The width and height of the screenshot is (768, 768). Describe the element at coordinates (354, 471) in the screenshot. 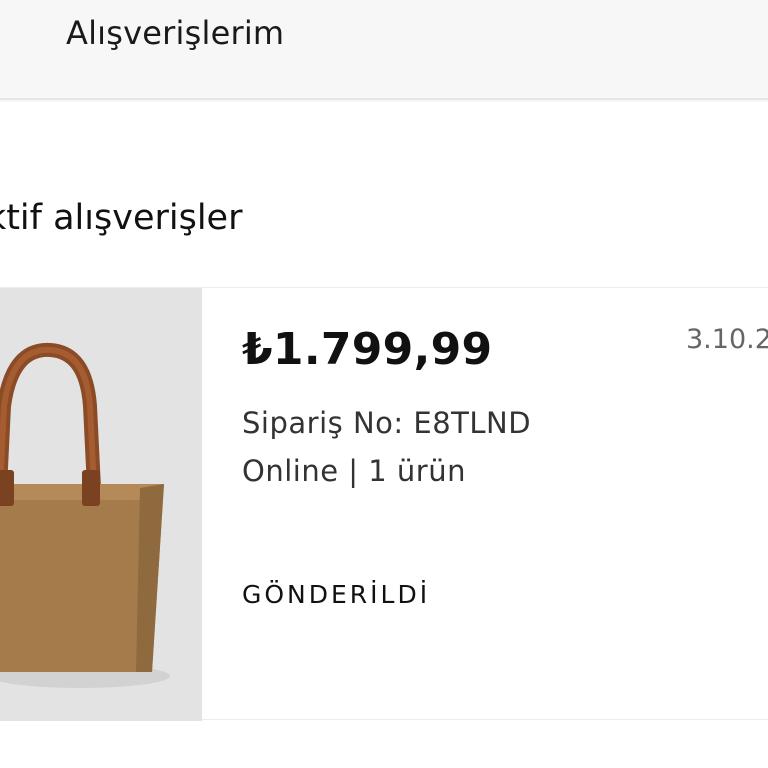

I see `order-channel-and-count: Online | 1 ürün` at that location.